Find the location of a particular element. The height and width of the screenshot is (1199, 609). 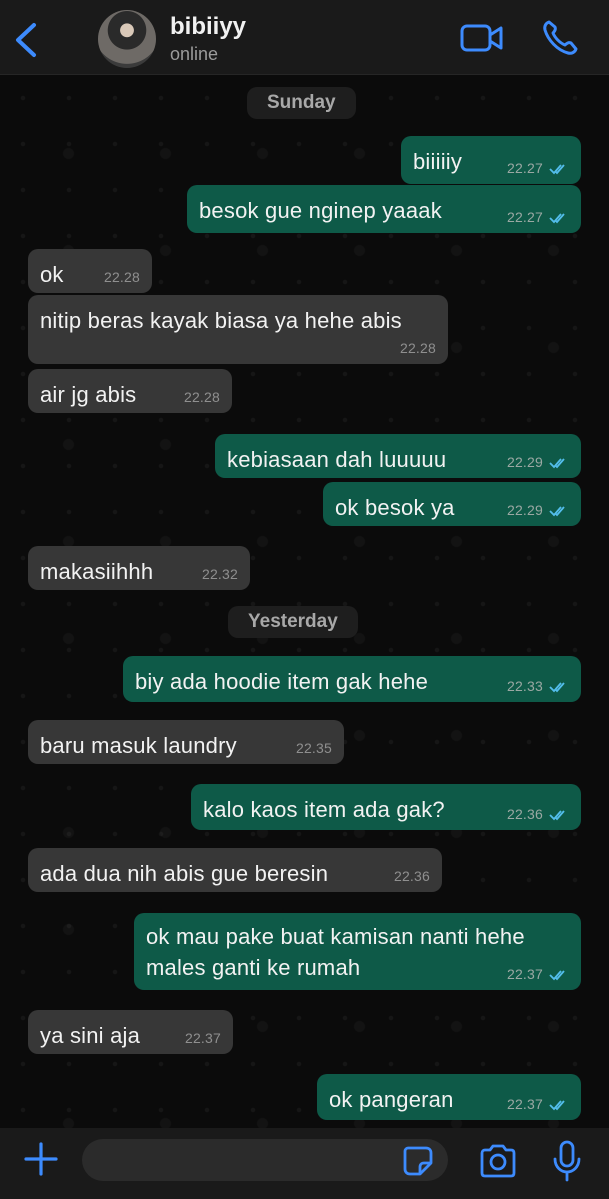

contact-status: online is located at coordinates (194, 54).